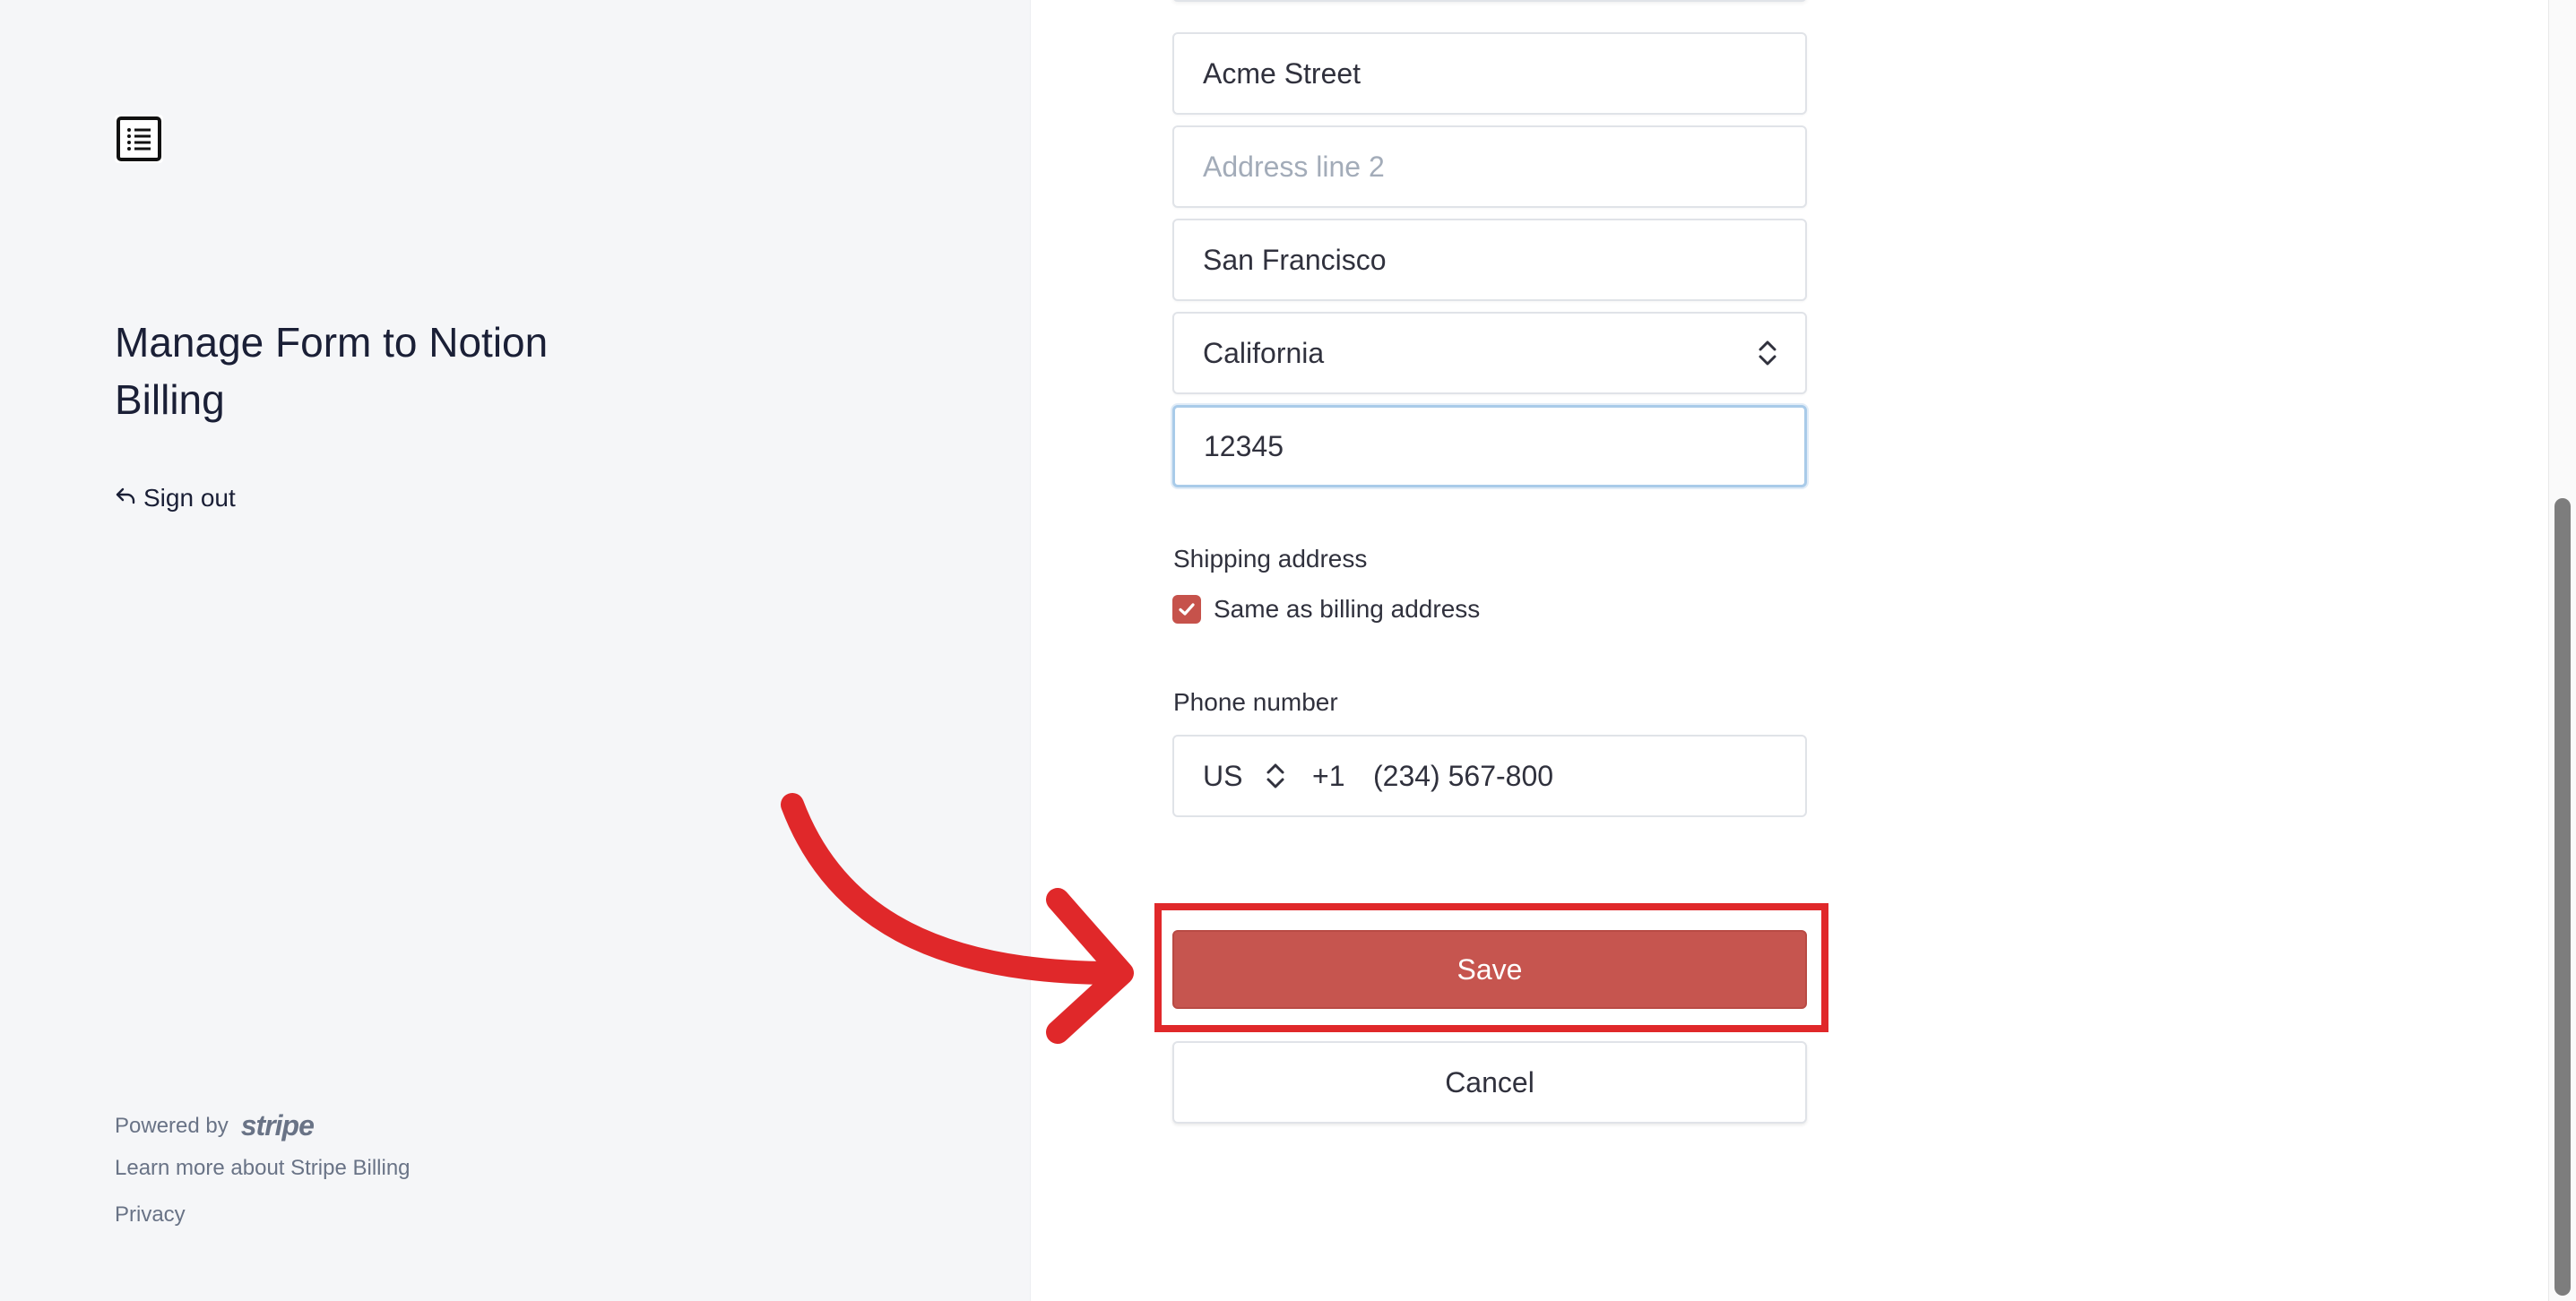 This screenshot has width=2576, height=1301. I want to click on list-document-icon, so click(139, 139).